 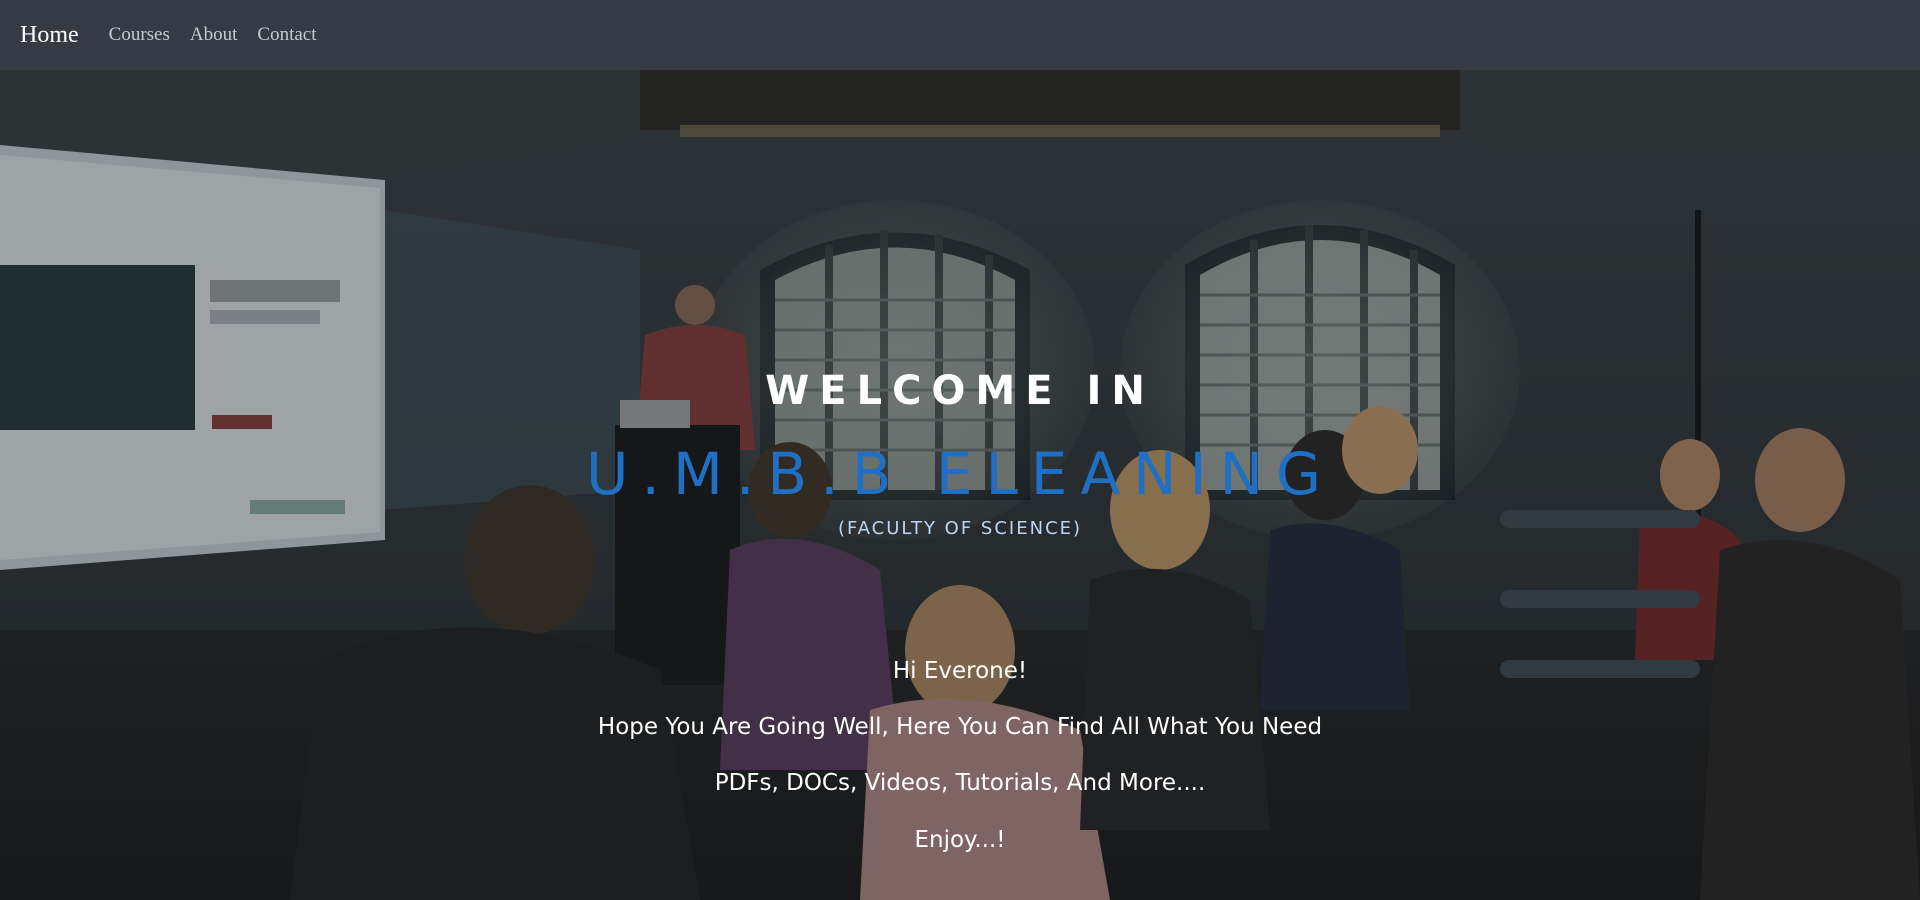 What do you see at coordinates (960, 671) in the screenshot?
I see `greeting-text: Hi Everone!` at bounding box center [960, 671].